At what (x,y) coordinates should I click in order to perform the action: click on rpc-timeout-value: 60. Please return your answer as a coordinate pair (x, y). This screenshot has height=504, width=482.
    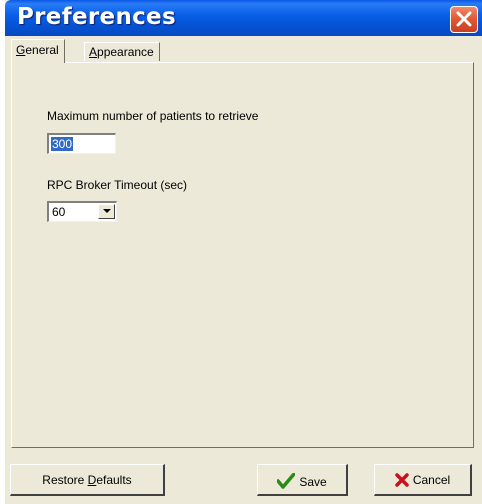
    Looking at the image, I should click on (59, 212).